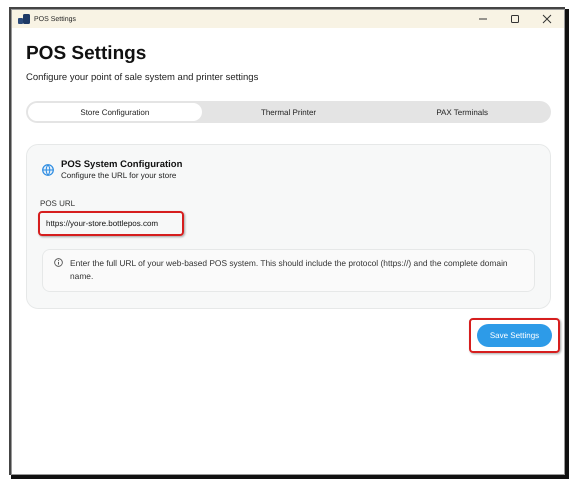 This screenshot has width=587, height=494. I want to click on app-logo-icon, so click(24, 19).